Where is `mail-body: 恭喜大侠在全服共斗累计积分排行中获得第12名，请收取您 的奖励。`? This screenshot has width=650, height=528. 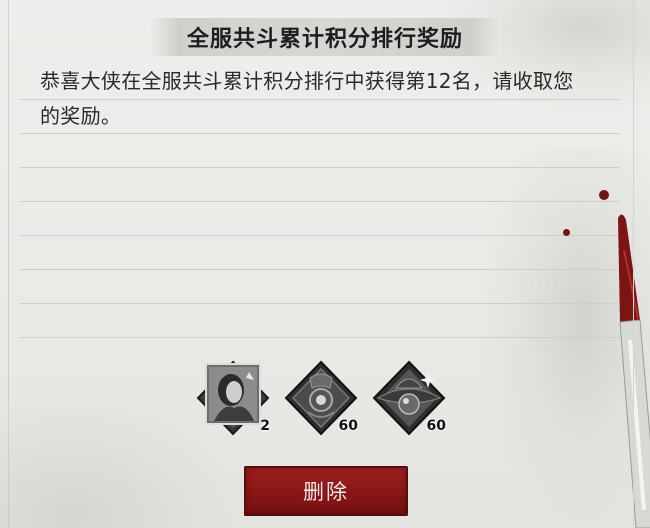 mail-body: 恭喜大侠在全服共斗累计积分排行中获得第12名，请收取您 的奖励。 is located at coordinates (327, 99).